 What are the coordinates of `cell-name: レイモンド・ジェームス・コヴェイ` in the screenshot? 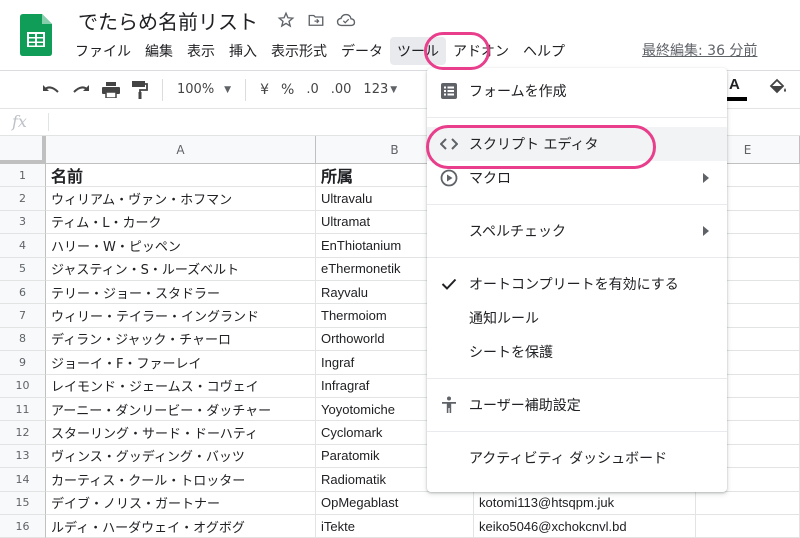 It's located at (181, 386).